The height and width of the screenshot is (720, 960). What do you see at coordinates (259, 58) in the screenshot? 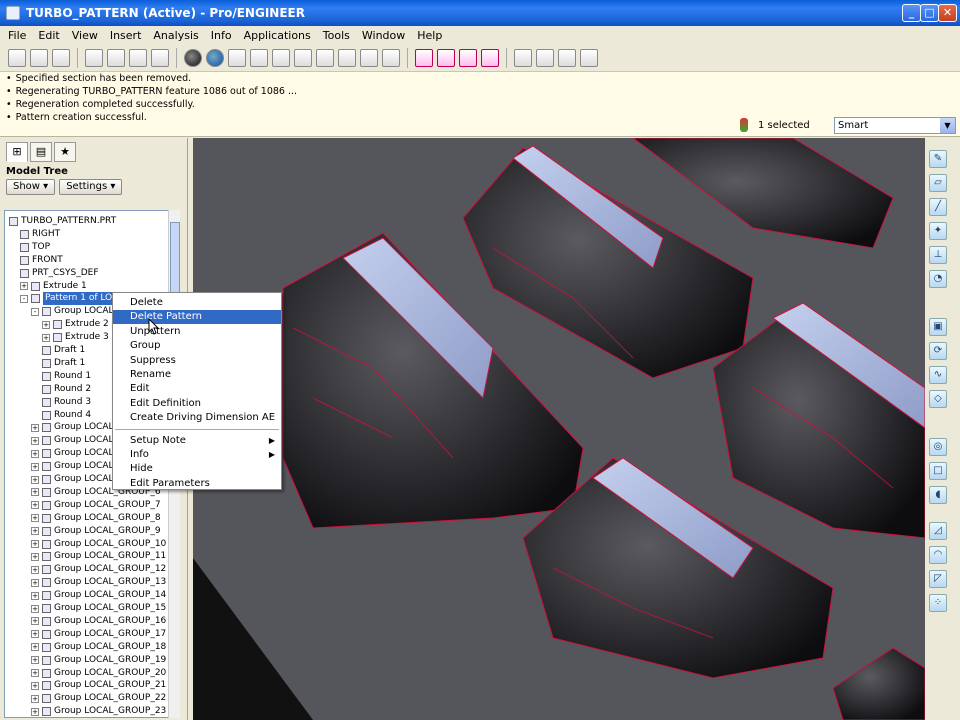
I see `orient-icon` at bounding box center [259, 58].